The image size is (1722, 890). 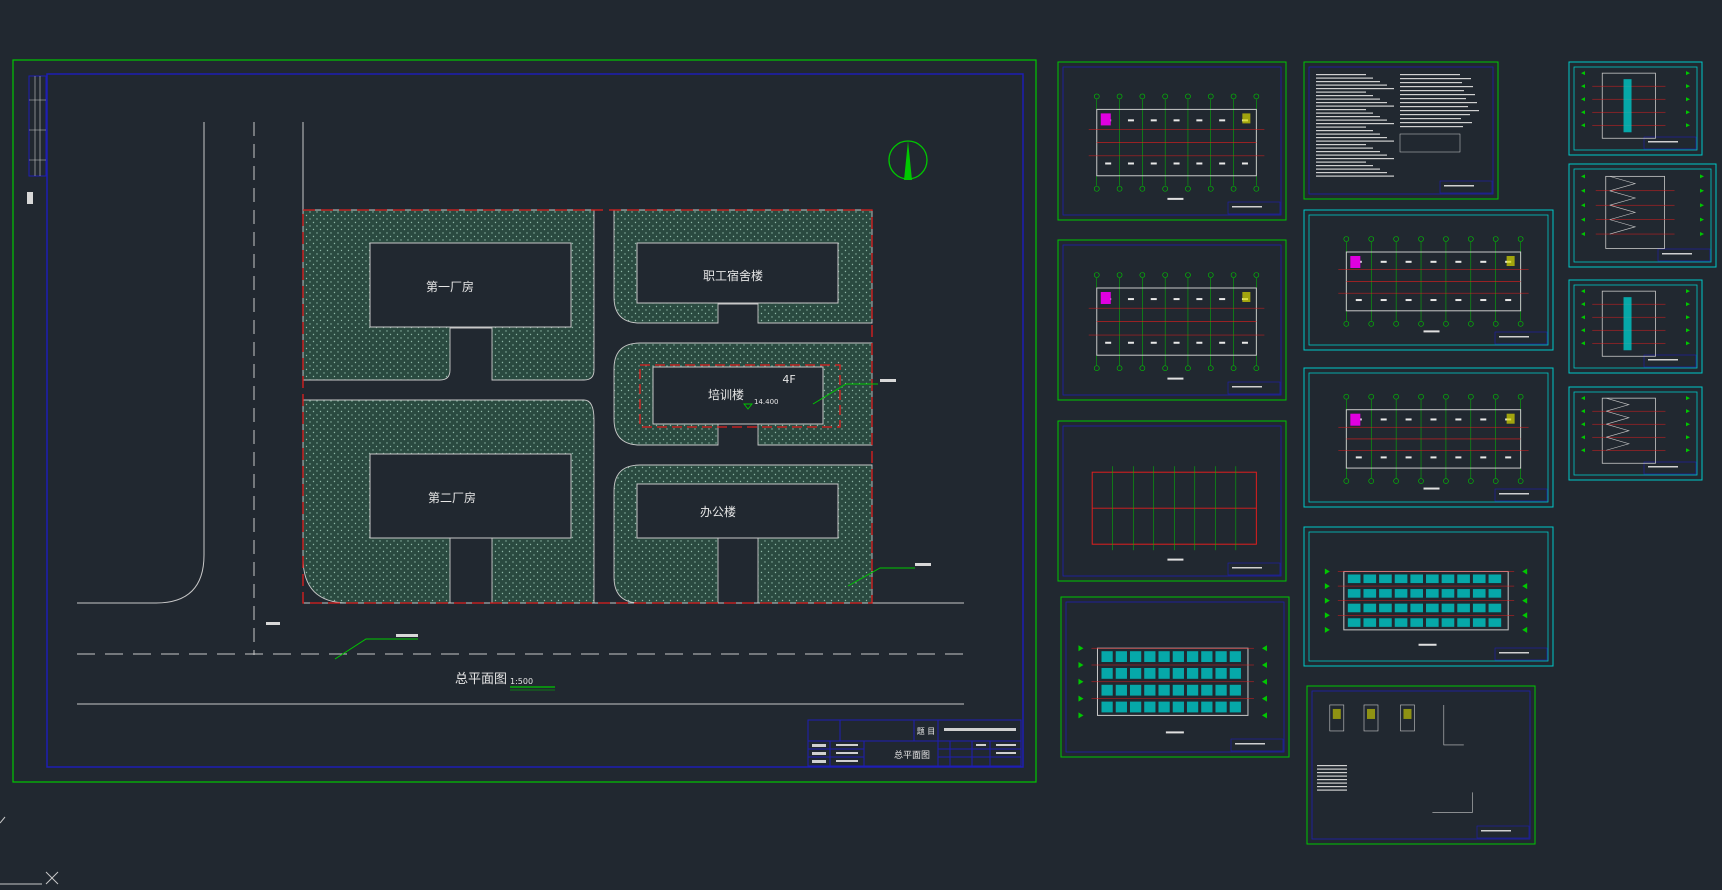 I want to click on sheet-stair-section, so click(x=1635, y=433).